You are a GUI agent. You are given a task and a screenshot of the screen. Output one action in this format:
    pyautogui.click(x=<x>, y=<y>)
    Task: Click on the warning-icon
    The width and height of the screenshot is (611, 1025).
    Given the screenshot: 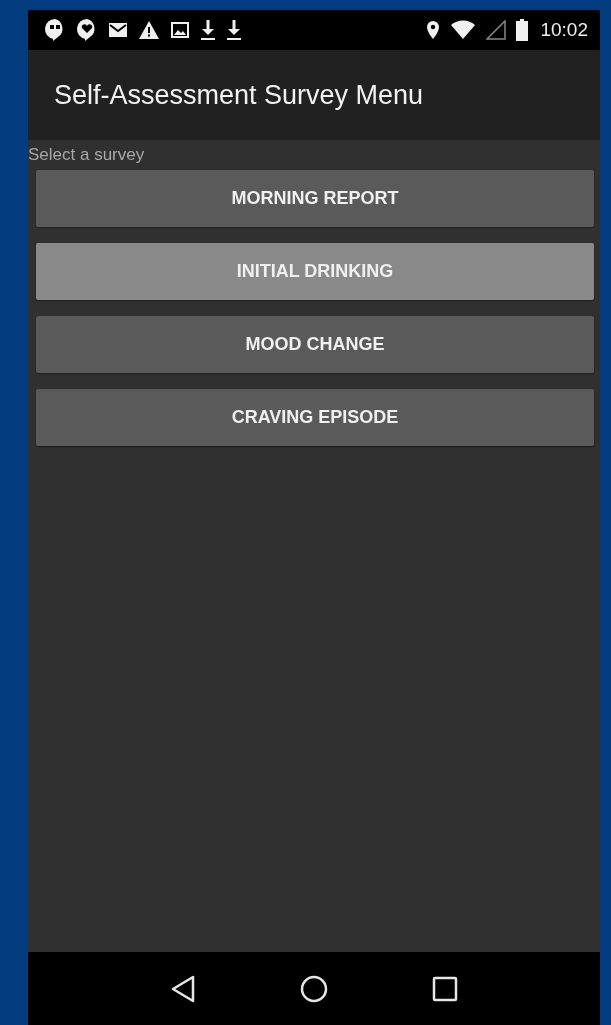 What is the action you would take?
    pyautogui.click(x=149, y=30)
    